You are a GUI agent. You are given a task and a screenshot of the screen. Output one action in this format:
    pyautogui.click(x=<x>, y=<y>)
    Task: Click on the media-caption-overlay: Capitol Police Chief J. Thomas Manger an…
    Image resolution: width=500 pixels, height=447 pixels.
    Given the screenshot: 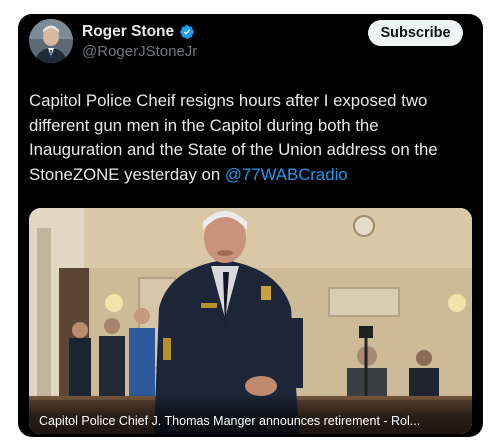 What is the action you would take?
    pyautogui.click(x=250, y=414)
    